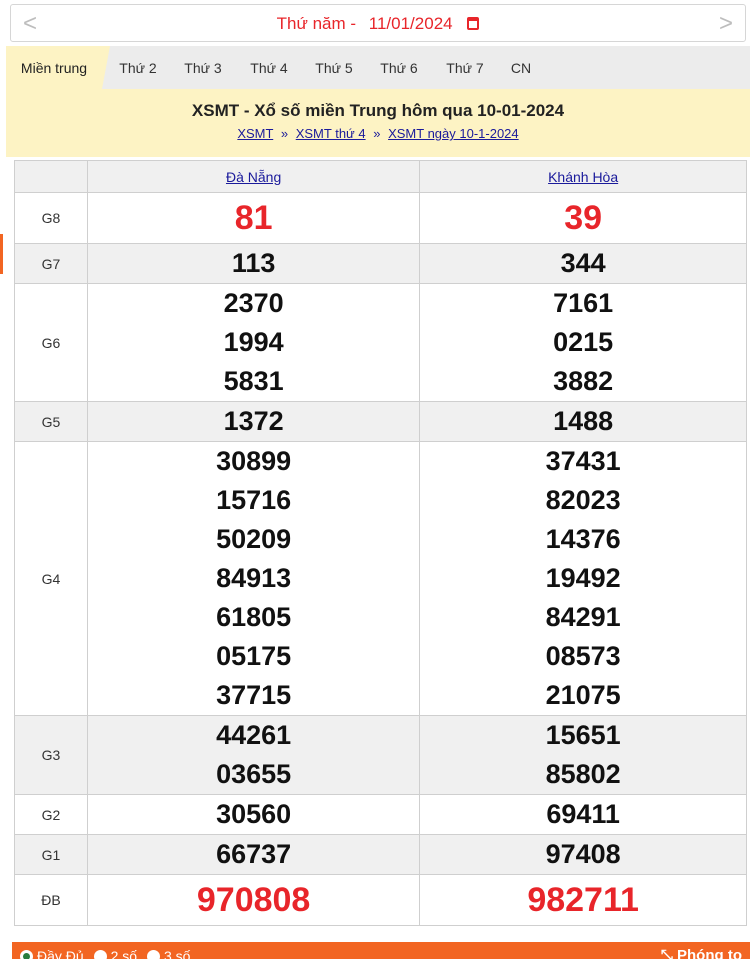 The height and width of the screenshot is (959, 750). What do you see at coordinates (334, 67) in the screenshot?
I see `tab-thu-5: Thứ 5` at bounding box center [334, 67].